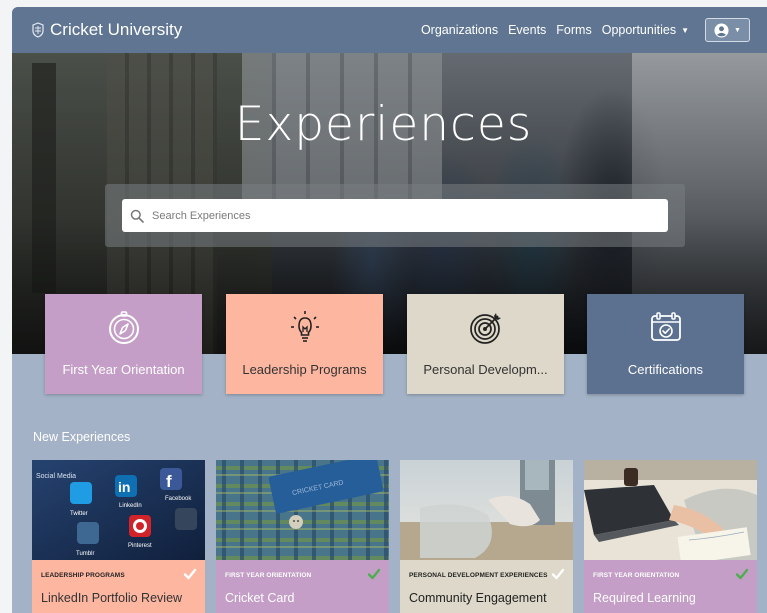 The height and width of the screenshot is (613, 767). Describe the element at coordinates (665, 326) in the screenshot. I see `calendar-check-icon` at that location.